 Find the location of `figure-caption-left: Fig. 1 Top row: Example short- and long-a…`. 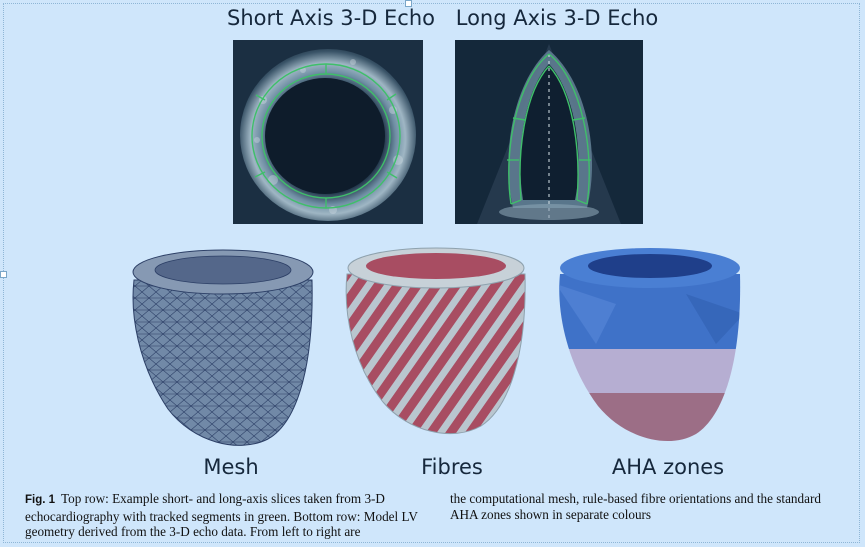

figure-caption-left: Fig. 1 Top row: Example short- and long-a… is located at coordinates (225, 515).